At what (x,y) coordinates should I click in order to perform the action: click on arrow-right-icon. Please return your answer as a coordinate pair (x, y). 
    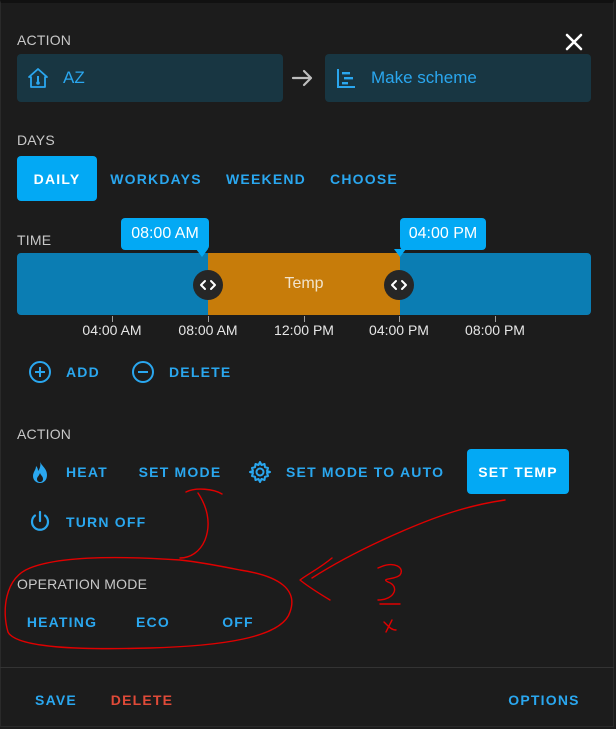
    Looking at the image, I should click on (303, 78).